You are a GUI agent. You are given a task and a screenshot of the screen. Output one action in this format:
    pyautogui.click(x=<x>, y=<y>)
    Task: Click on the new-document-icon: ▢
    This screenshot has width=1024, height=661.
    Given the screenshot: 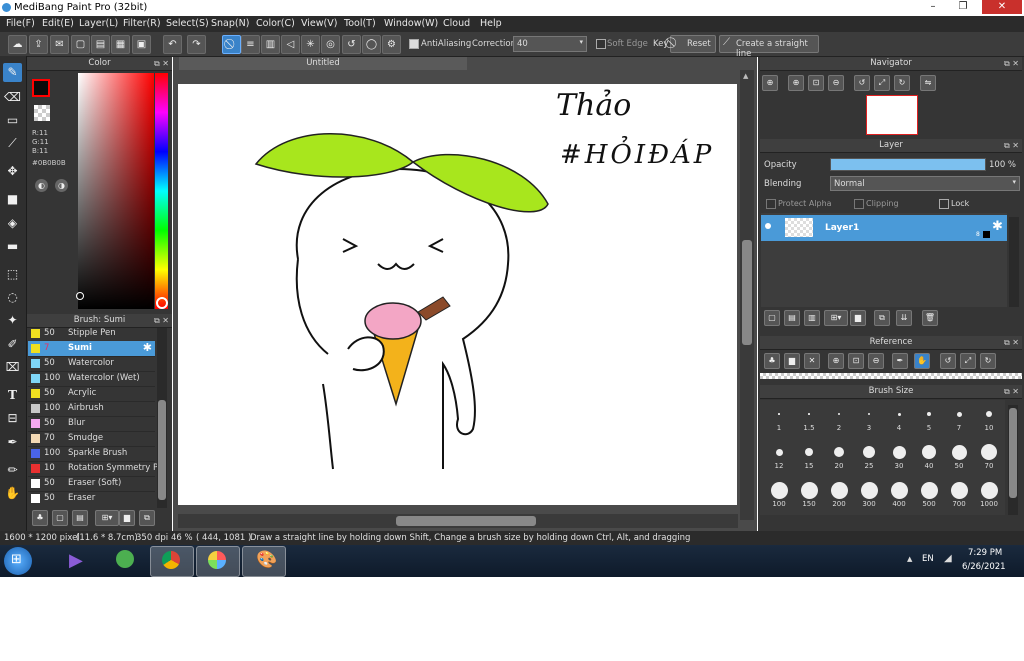 What is the action you would take?
    pyautogui.click(x=80, y=44)
    